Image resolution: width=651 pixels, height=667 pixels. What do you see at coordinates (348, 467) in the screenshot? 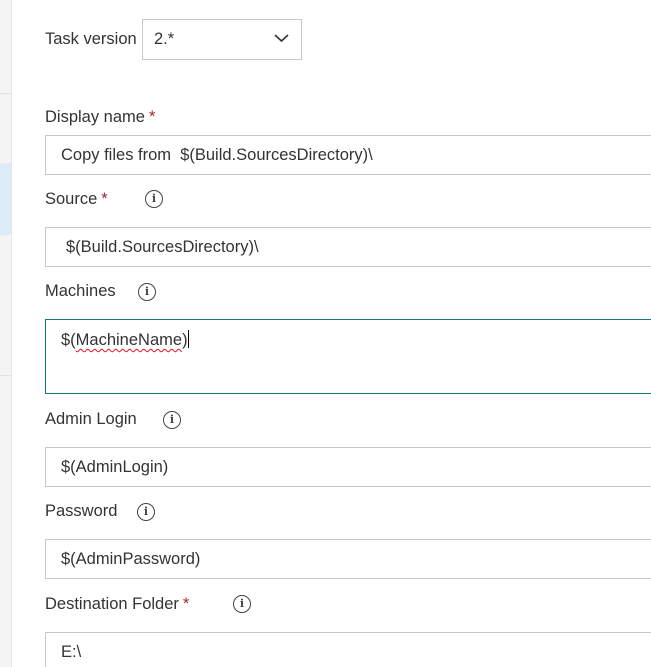
I see `admin-login-input: $(AdminLogin)` at bounding box center [348, 467].